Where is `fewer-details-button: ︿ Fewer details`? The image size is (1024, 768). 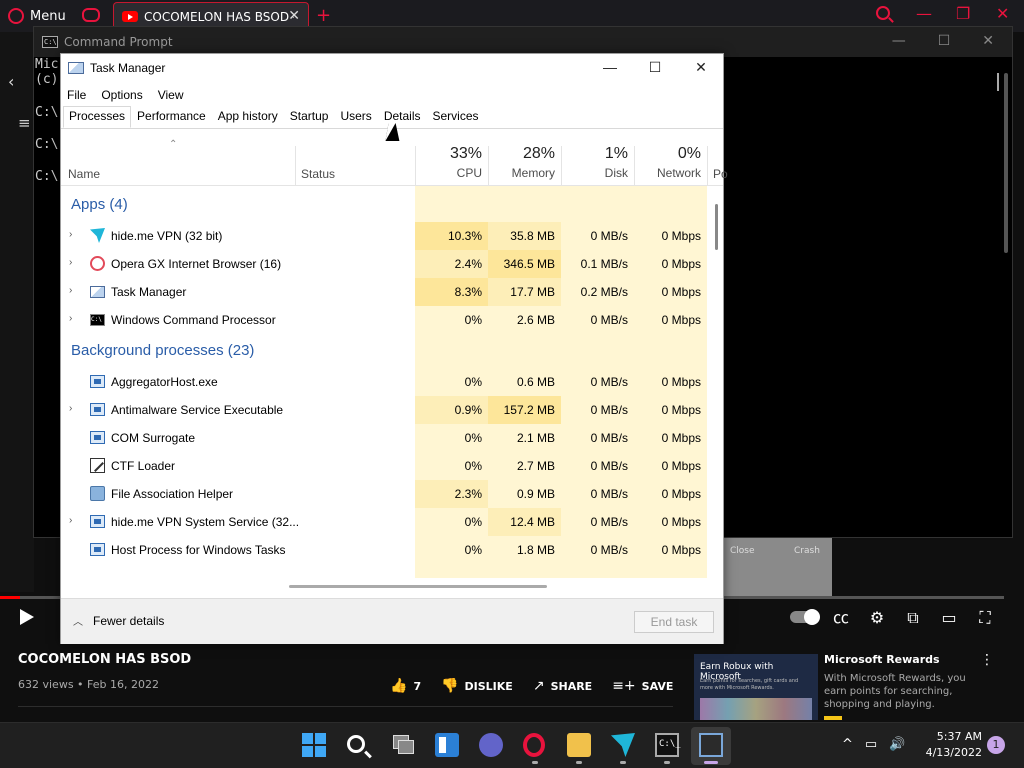
fewer-details-button: ︿ Fewer details is located at coordinates (118, 621).